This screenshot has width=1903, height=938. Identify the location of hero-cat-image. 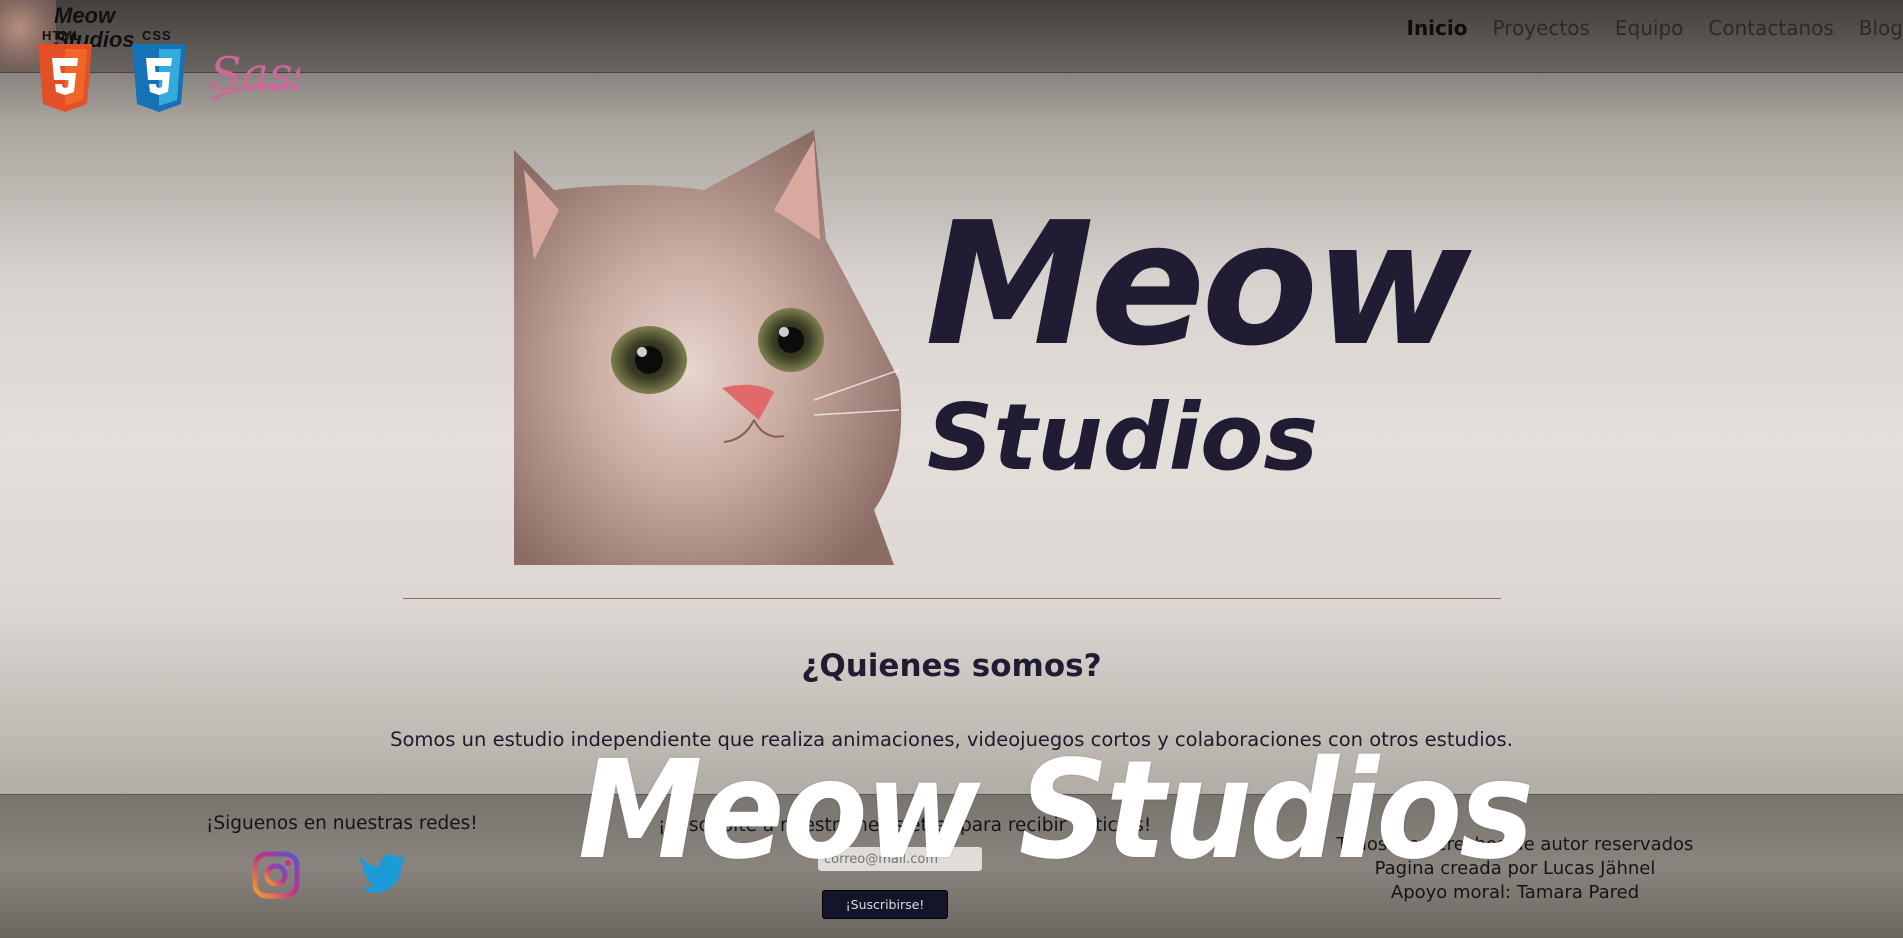
(708, 347).